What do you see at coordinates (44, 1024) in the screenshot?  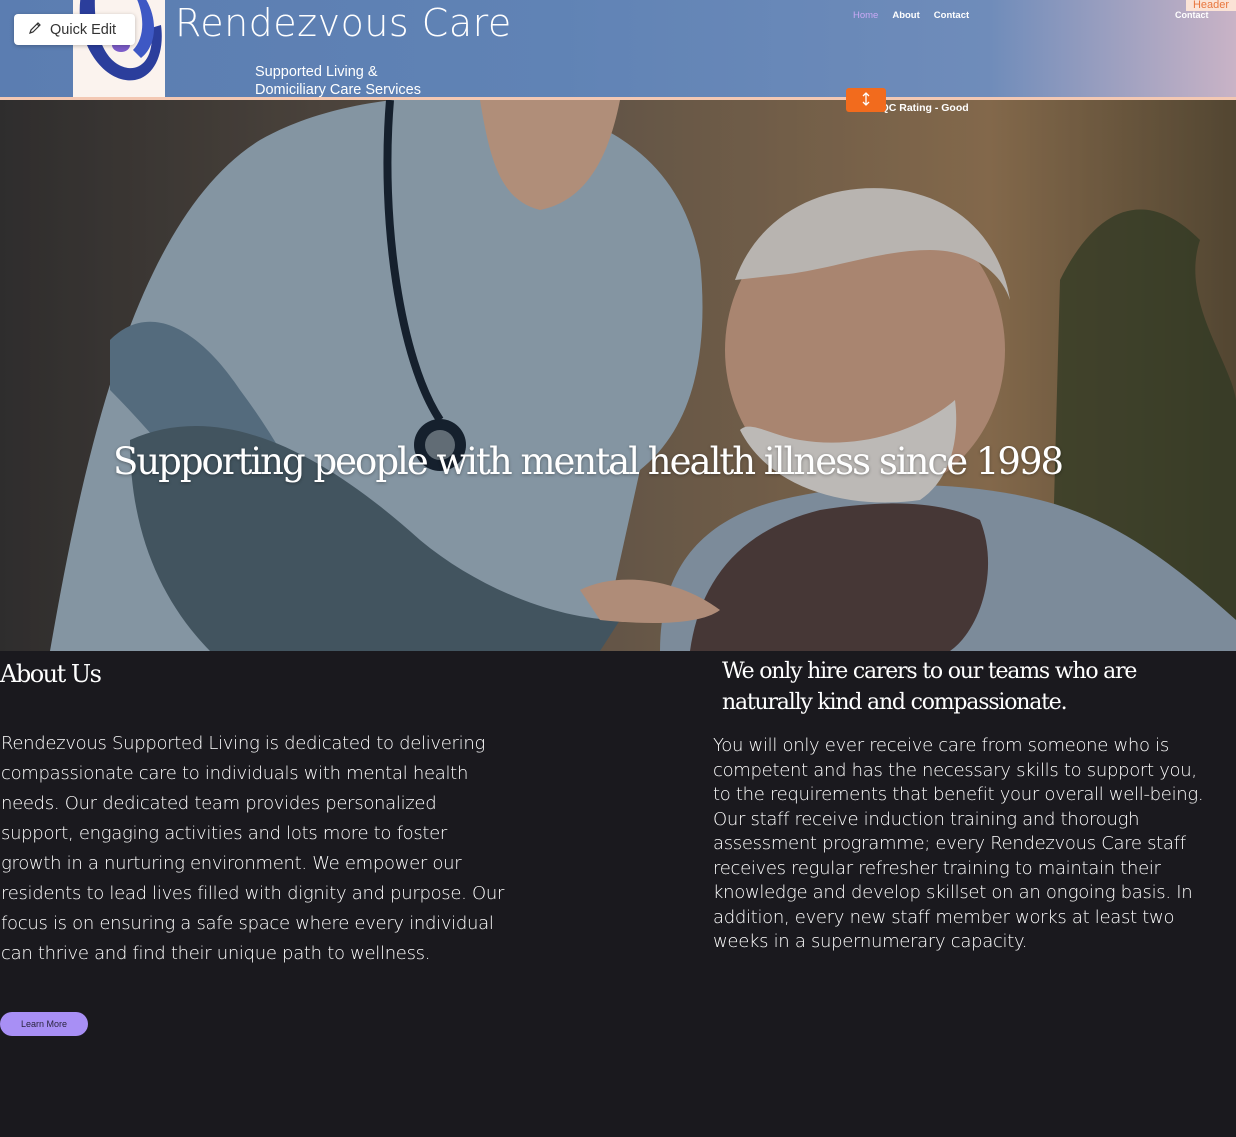 I see `learn-more-button: Learn More` at bounding box center [44, 1024].